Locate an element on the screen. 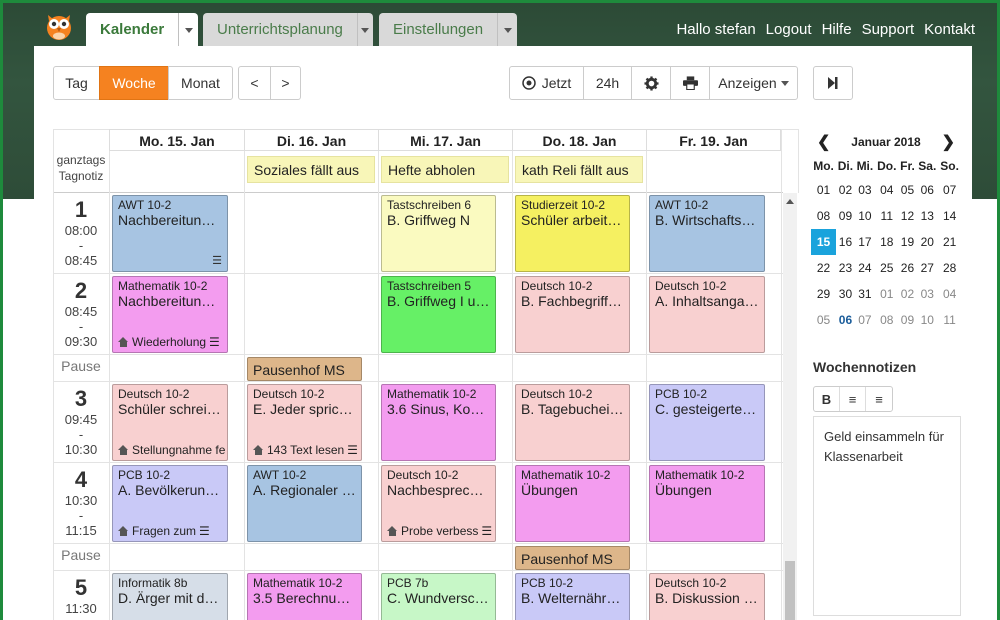  bold-icon: B is located at coordinates (827, 399).